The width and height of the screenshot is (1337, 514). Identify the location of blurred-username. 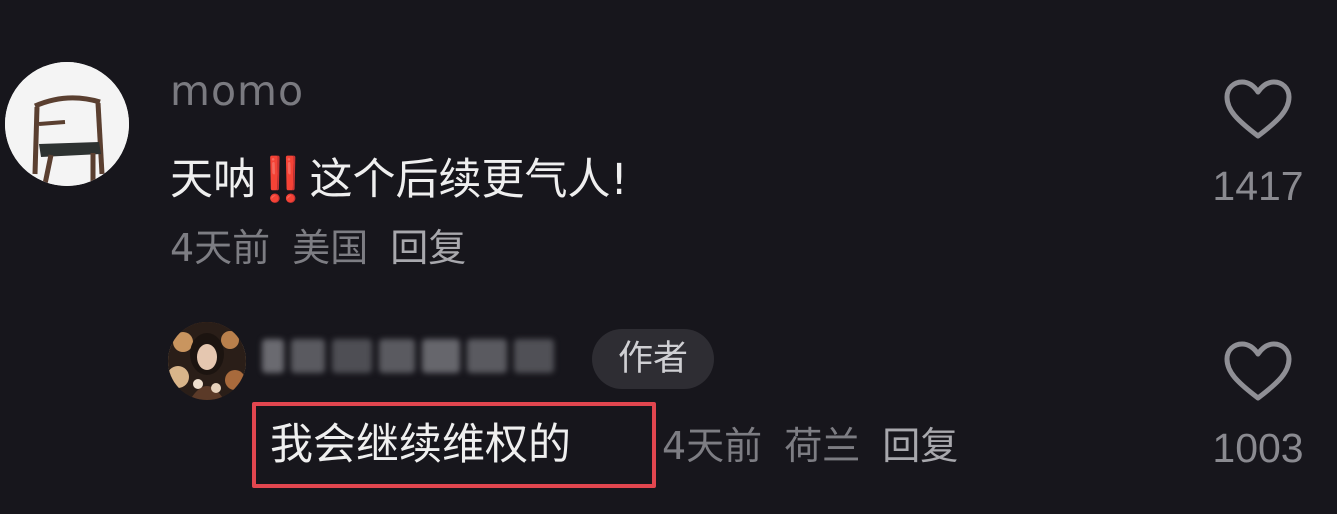
(417, 356).